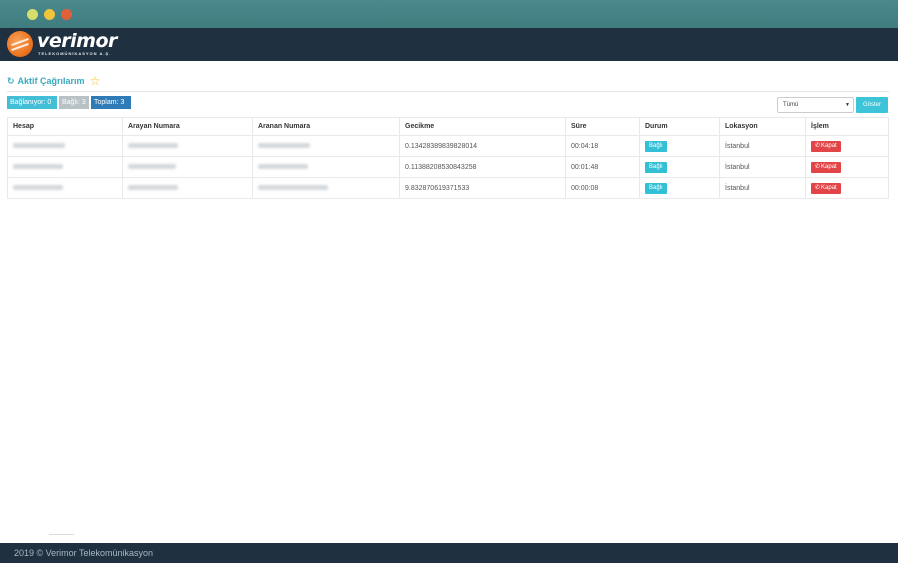 The width and height of the screenshot is (898, 563). I want to click on column-header-delay: Gecikme, so click(482, 126).